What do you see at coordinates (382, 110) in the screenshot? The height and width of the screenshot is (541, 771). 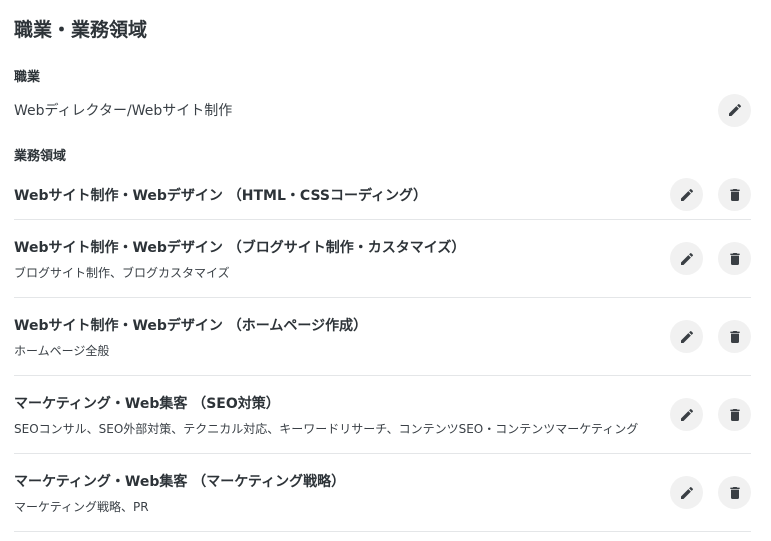 I see `occupation-row: Webディレクター/Webサイト制作` at bounding box center [382, 110].